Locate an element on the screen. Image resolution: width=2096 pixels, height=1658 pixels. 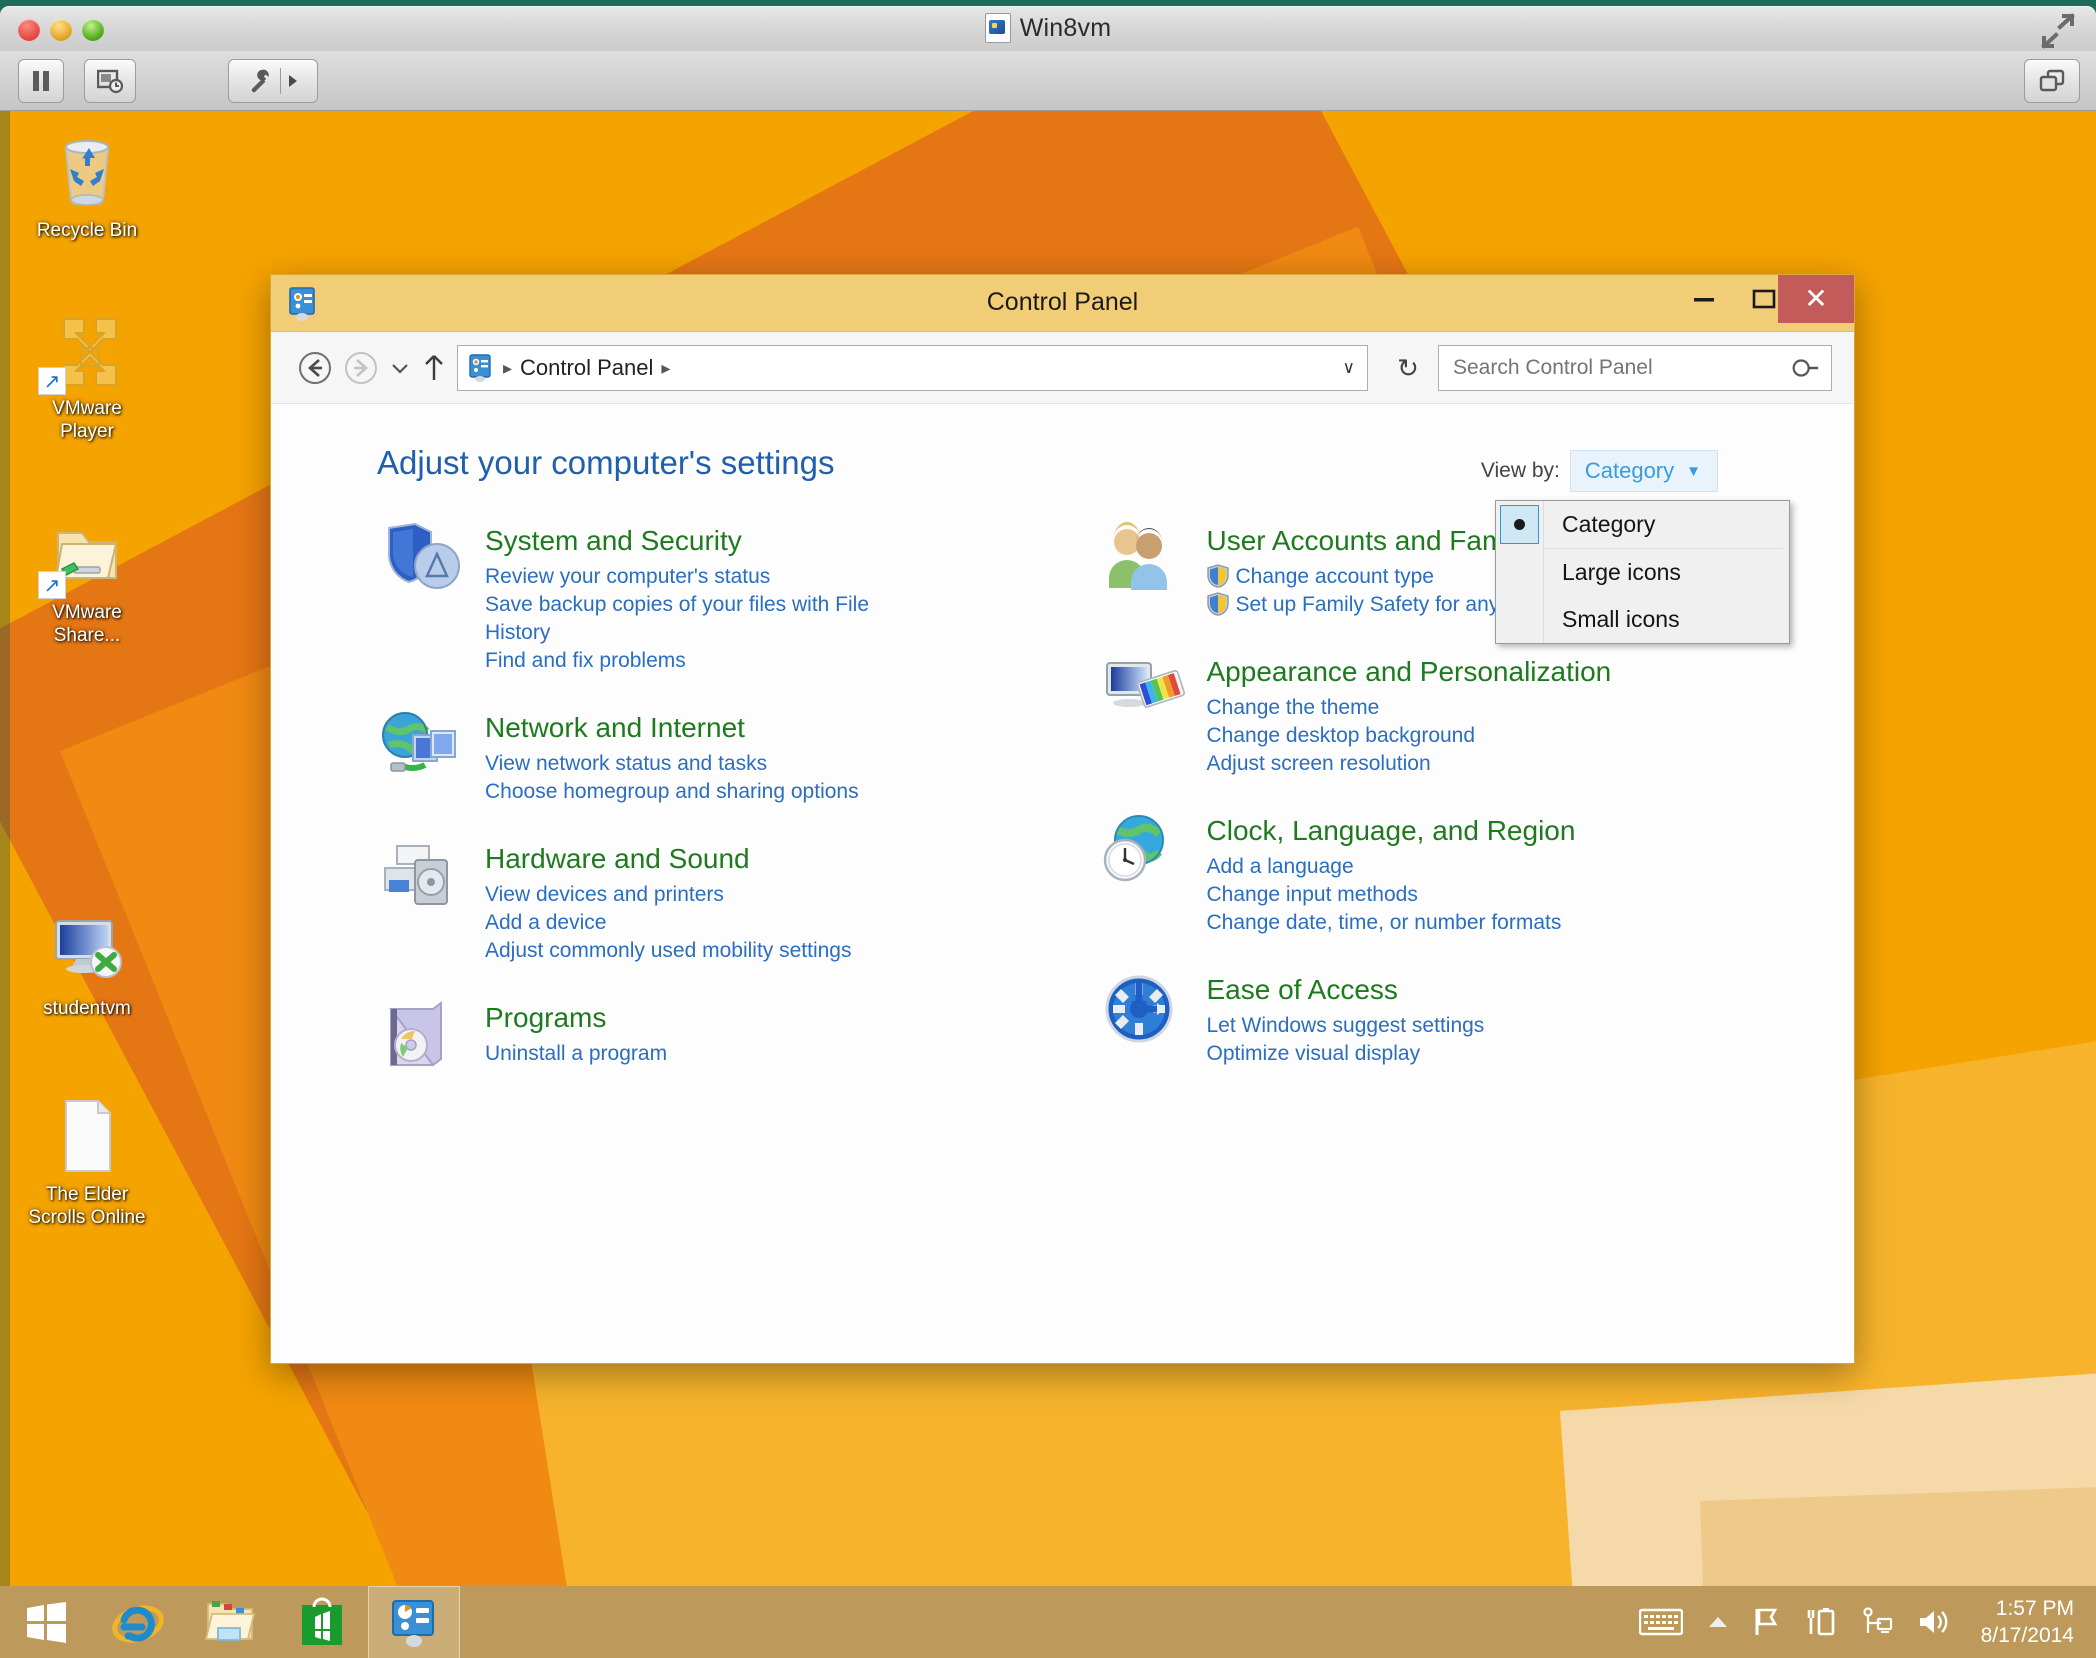
close-button: ✕ is located at coordinates (1816, 299).